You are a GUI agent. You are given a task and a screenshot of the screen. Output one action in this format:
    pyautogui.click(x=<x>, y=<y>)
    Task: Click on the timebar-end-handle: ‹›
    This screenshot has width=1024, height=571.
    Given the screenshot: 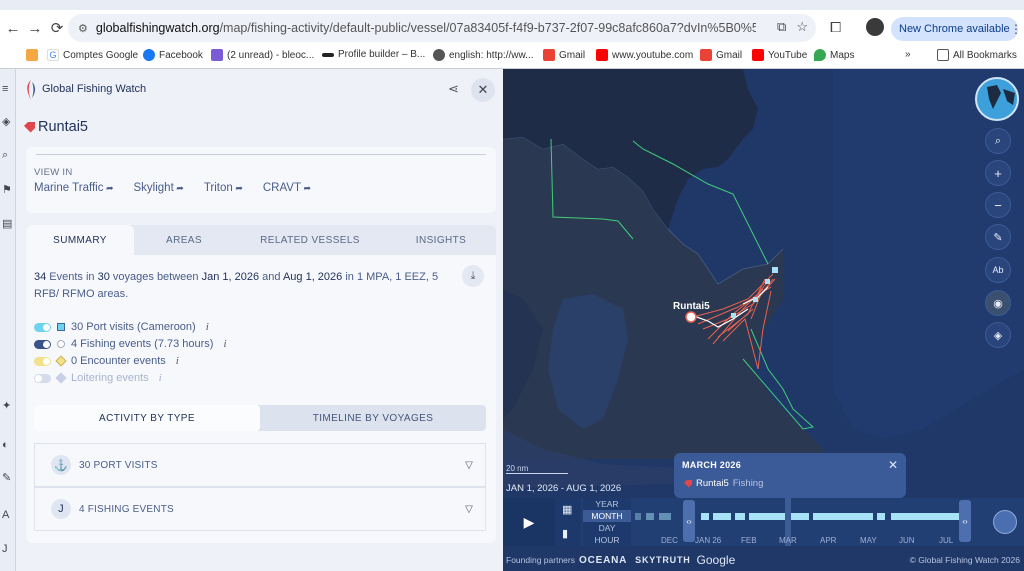 What is the action you would take?
    pyautogui.click(x=965, y=521)
    